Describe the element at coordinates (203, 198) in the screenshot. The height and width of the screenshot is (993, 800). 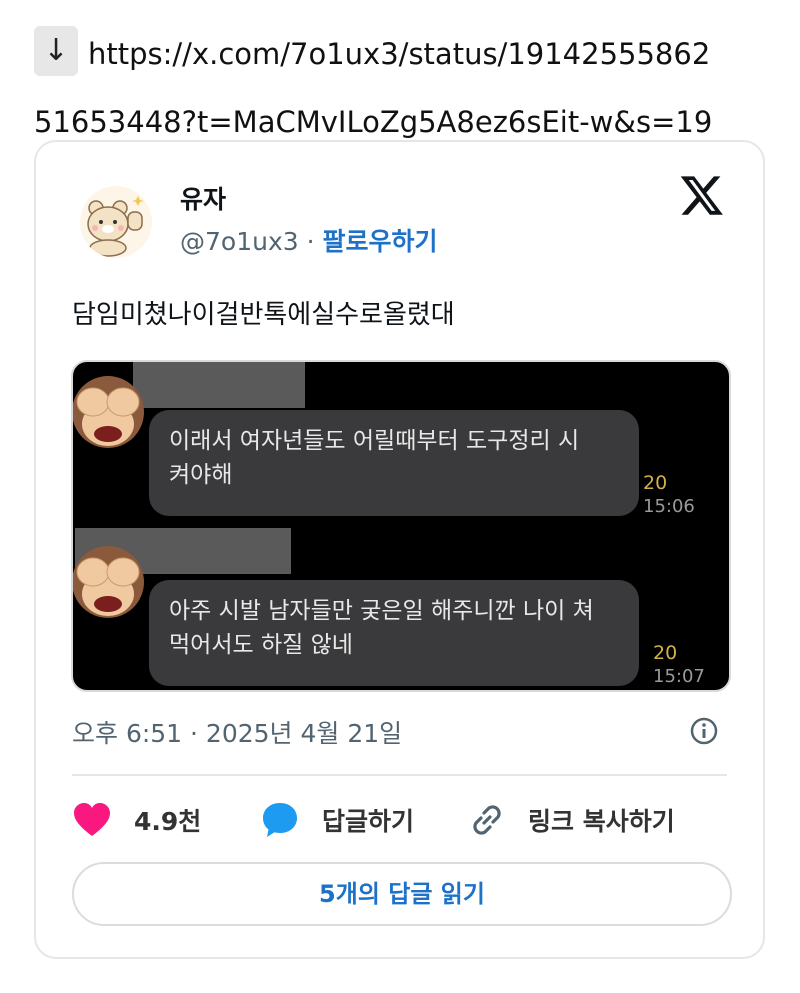
I see `display-name: 유자` at that location.